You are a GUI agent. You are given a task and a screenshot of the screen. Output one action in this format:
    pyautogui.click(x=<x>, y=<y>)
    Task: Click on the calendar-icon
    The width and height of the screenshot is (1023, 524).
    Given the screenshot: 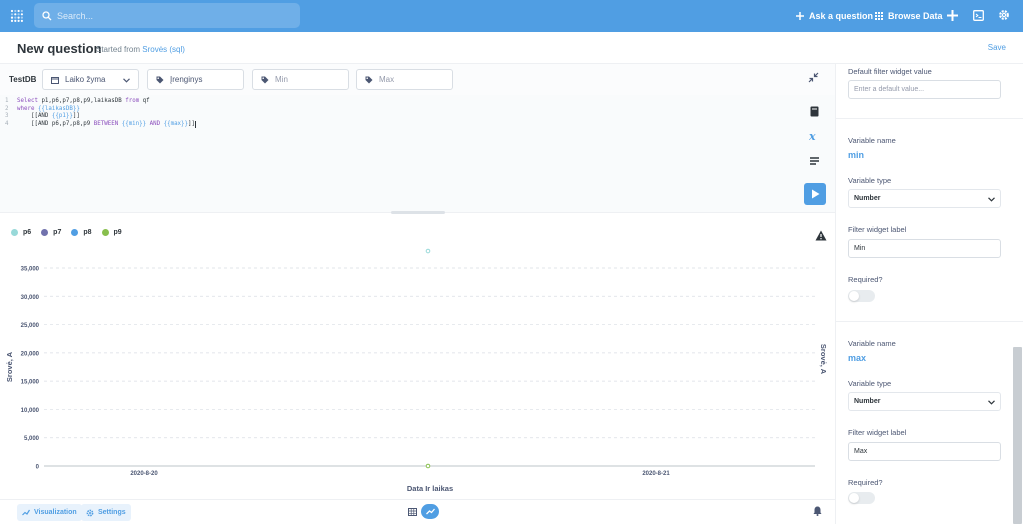 What is the action you would take?
    pyautogui.click(x=55, y=80)
    